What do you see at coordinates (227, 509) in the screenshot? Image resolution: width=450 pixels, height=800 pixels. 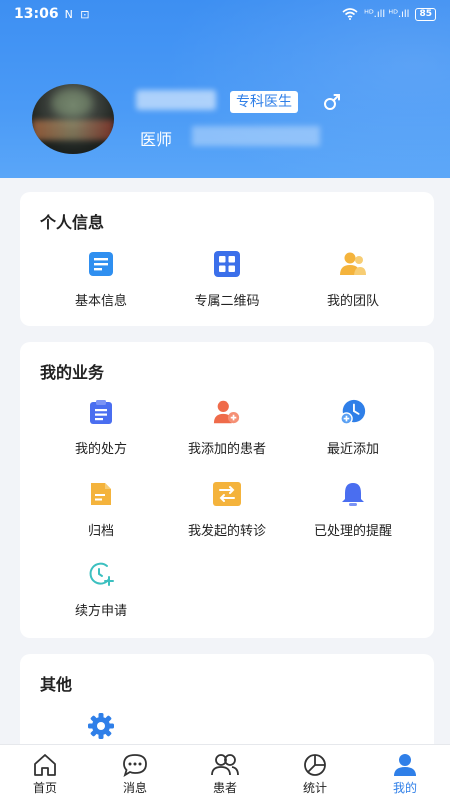 I see `referral-button: 我发起的转诊` at bounding box center [227, 509].